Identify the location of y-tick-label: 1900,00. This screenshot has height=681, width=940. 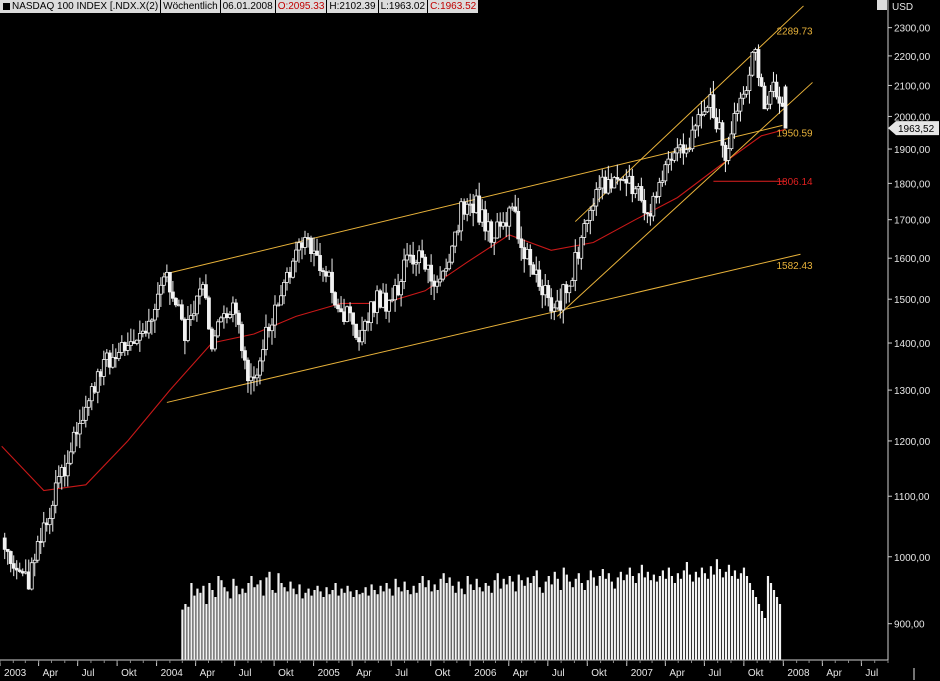
(912, 150).